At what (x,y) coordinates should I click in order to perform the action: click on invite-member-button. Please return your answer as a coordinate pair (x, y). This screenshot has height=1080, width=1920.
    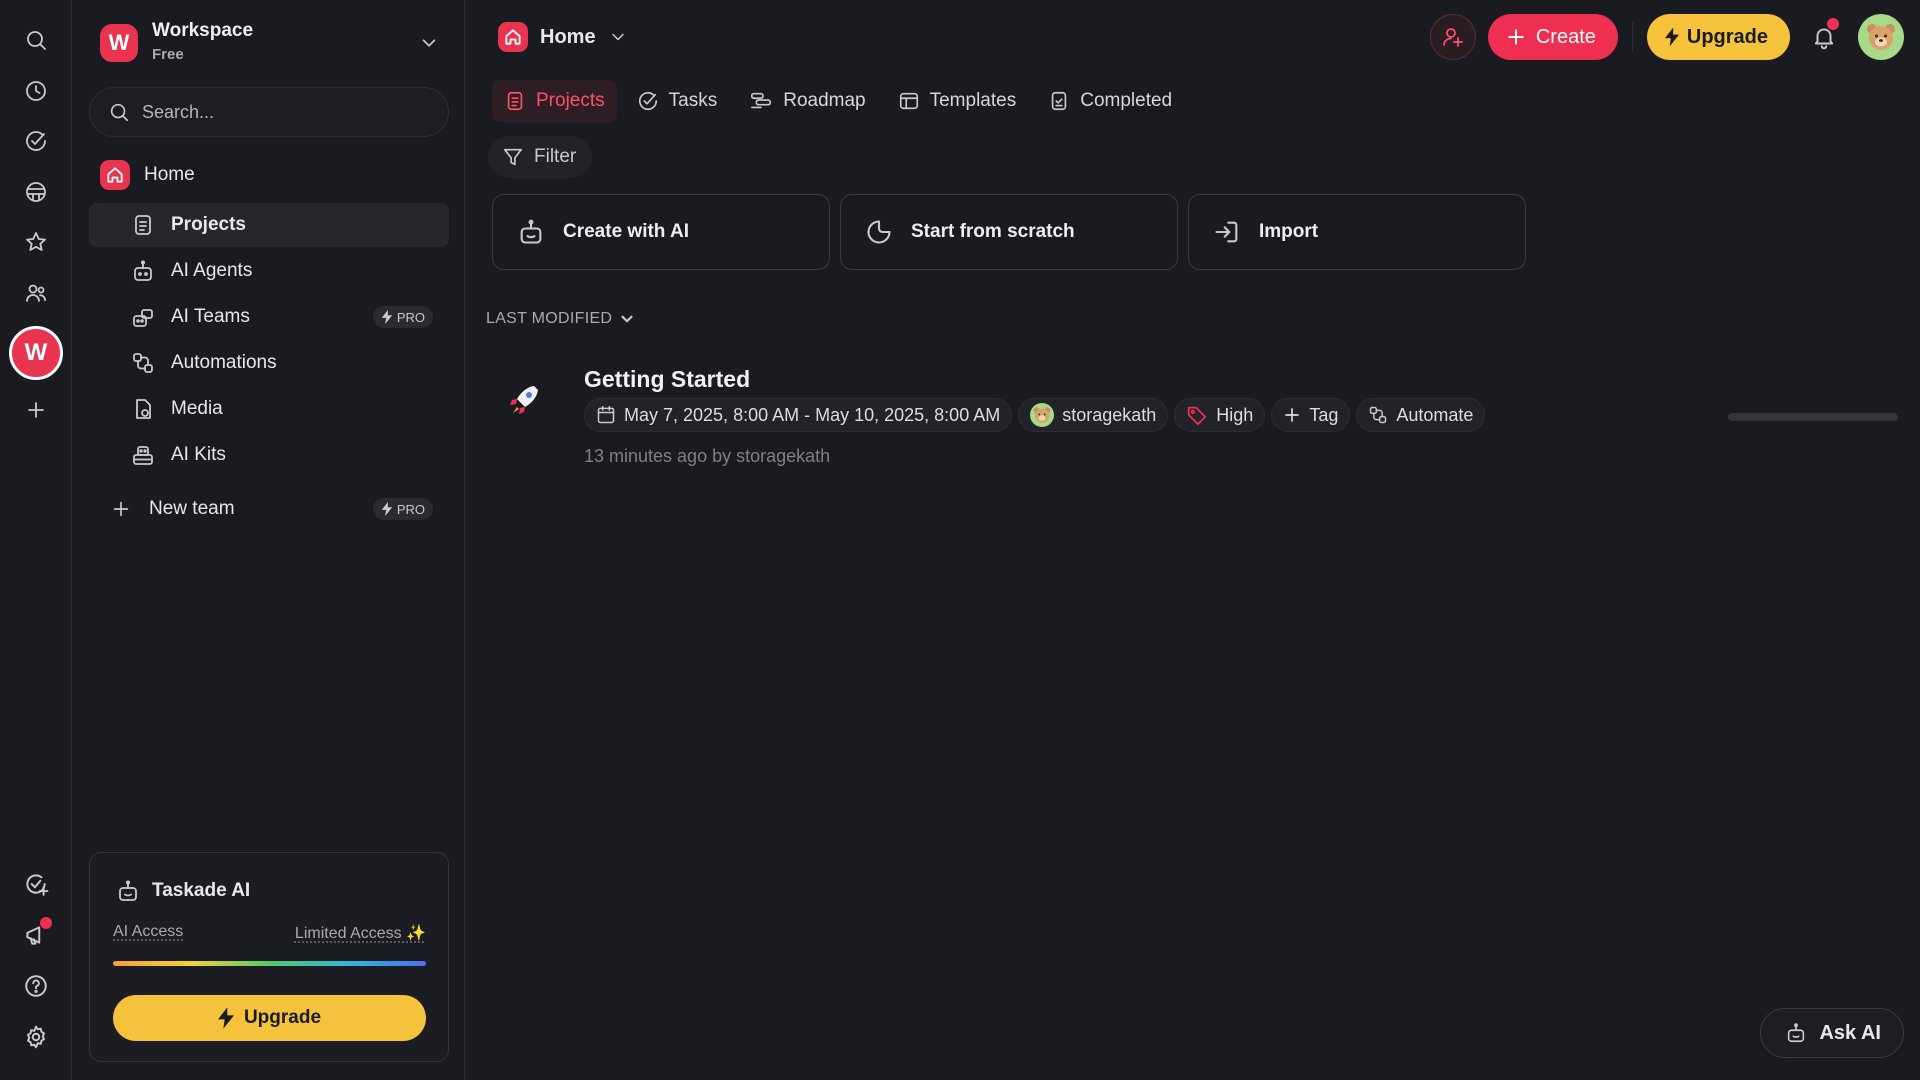
    Looking at the image, I should click on (1452, 37).